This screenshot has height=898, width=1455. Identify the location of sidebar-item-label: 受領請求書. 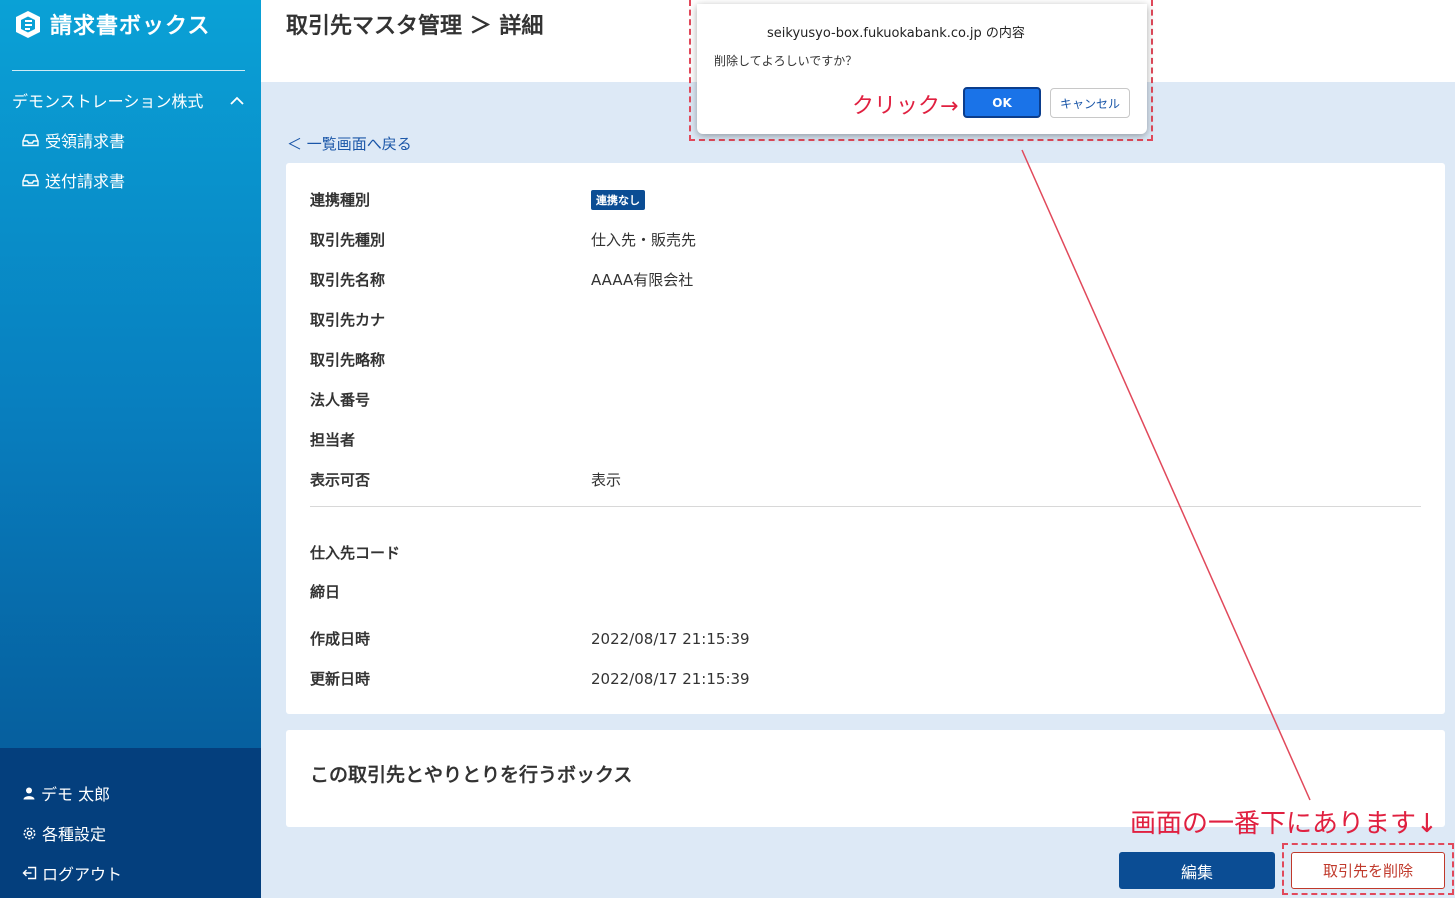
(85, 141).